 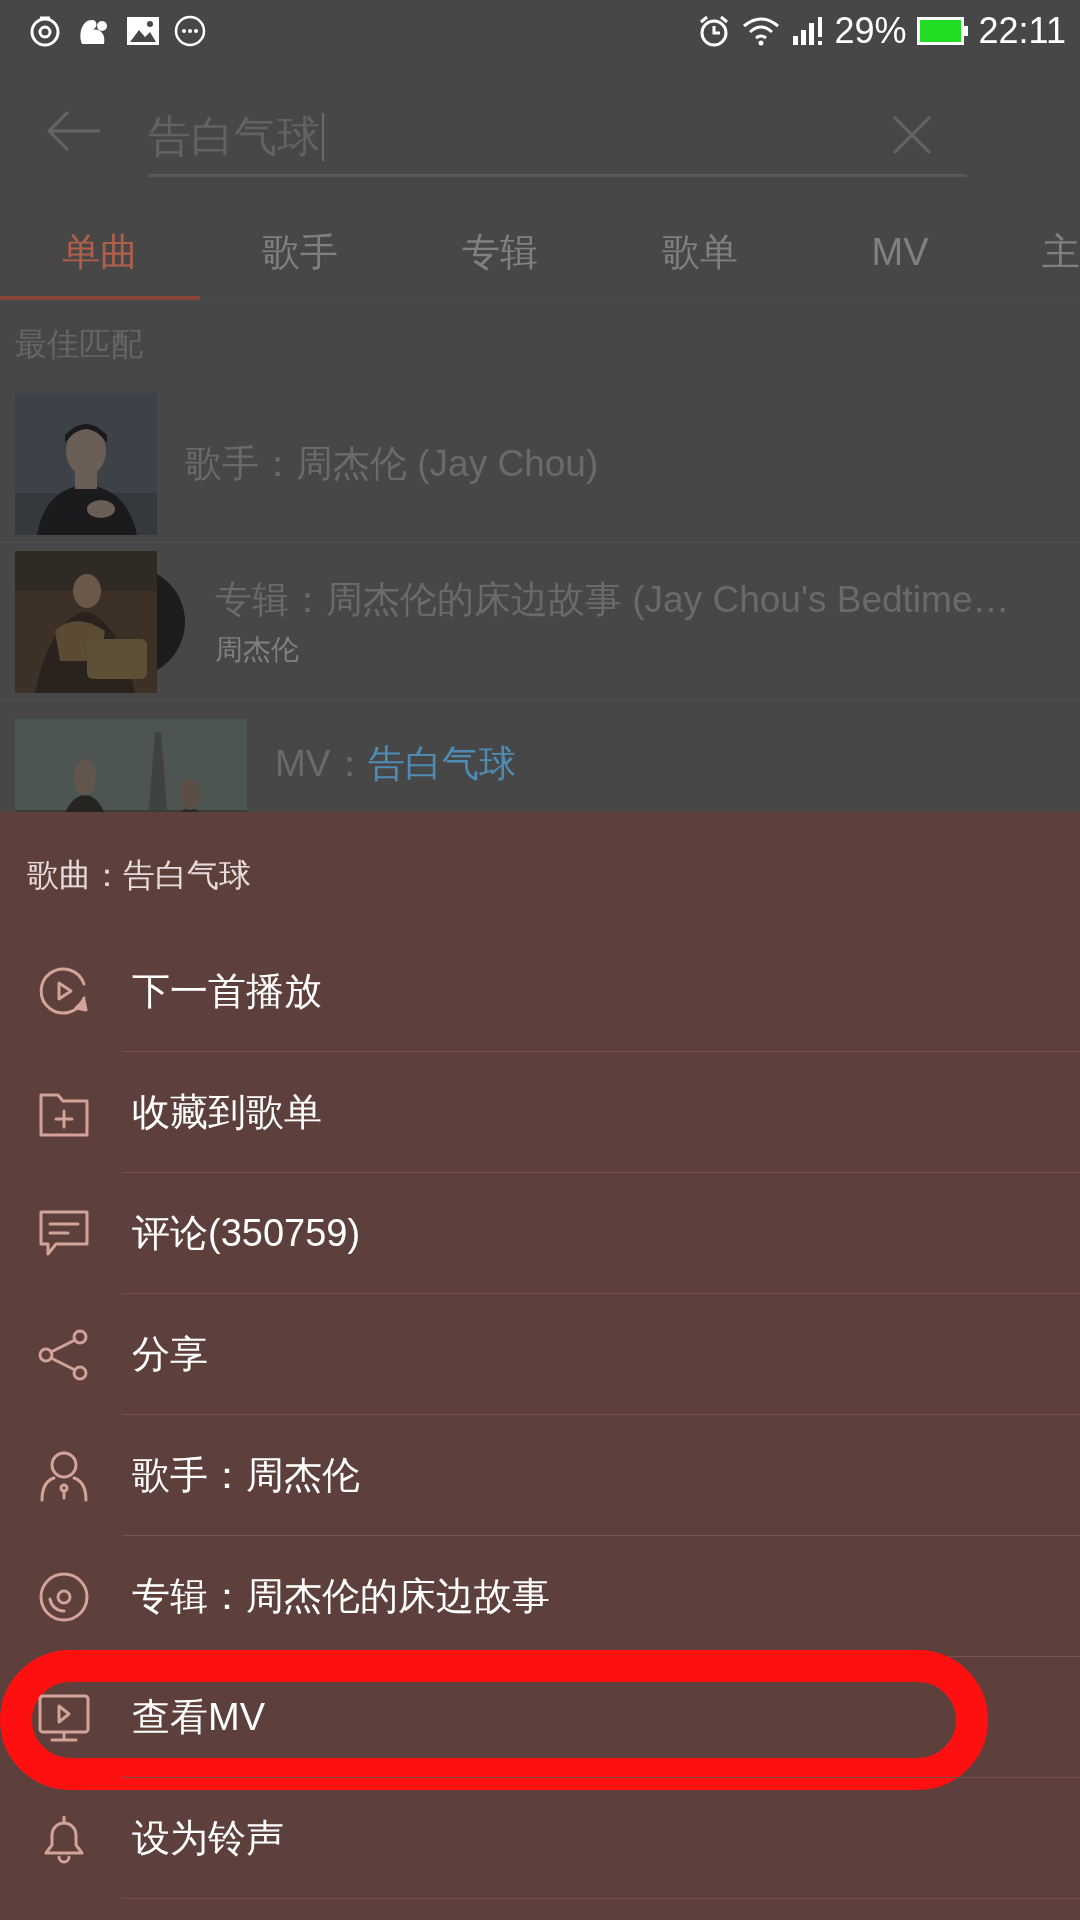 What do you see at coordinates (1040, 250) in the screenshot?
I see `tab: 主` at bounding box center [1040, 250].